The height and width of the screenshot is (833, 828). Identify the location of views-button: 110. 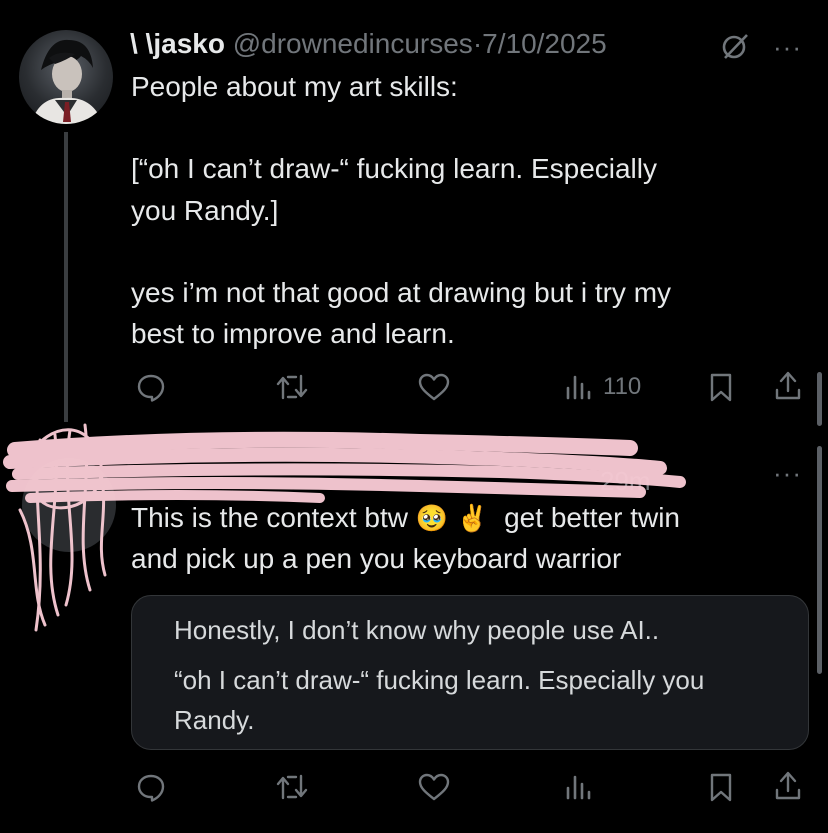
(602, 387).